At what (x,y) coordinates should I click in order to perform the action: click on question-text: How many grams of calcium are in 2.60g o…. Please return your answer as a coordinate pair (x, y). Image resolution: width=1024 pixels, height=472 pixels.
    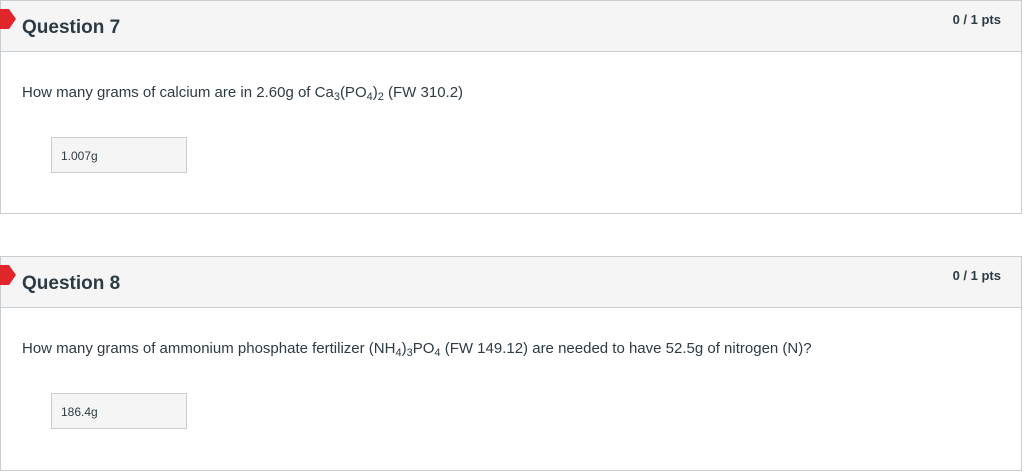
    Looking at the image, I should click on (243, 93).